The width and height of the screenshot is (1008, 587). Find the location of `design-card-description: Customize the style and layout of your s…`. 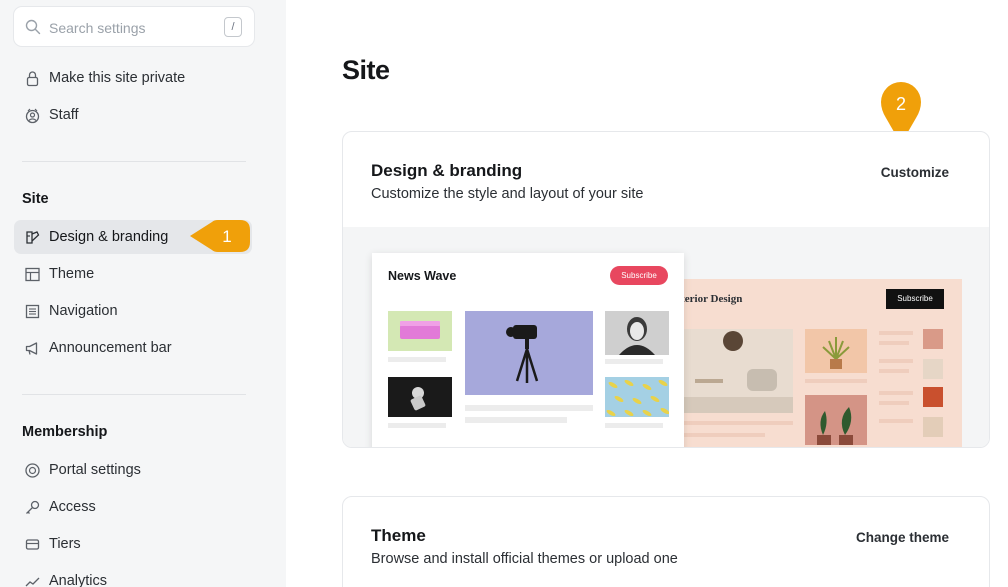

design-card-description: Customize the style and layout of your s… is located at coordinates (507, 194).